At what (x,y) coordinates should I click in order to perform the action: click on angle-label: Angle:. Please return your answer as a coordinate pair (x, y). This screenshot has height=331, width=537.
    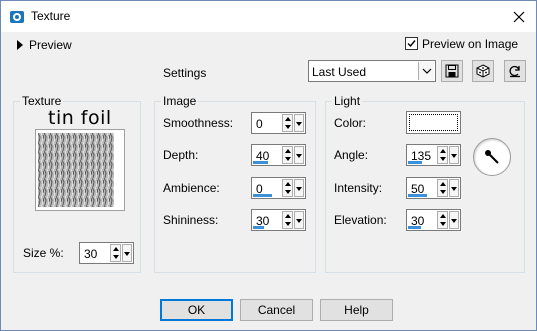
    Looking at the image, I should click on (351, 155).